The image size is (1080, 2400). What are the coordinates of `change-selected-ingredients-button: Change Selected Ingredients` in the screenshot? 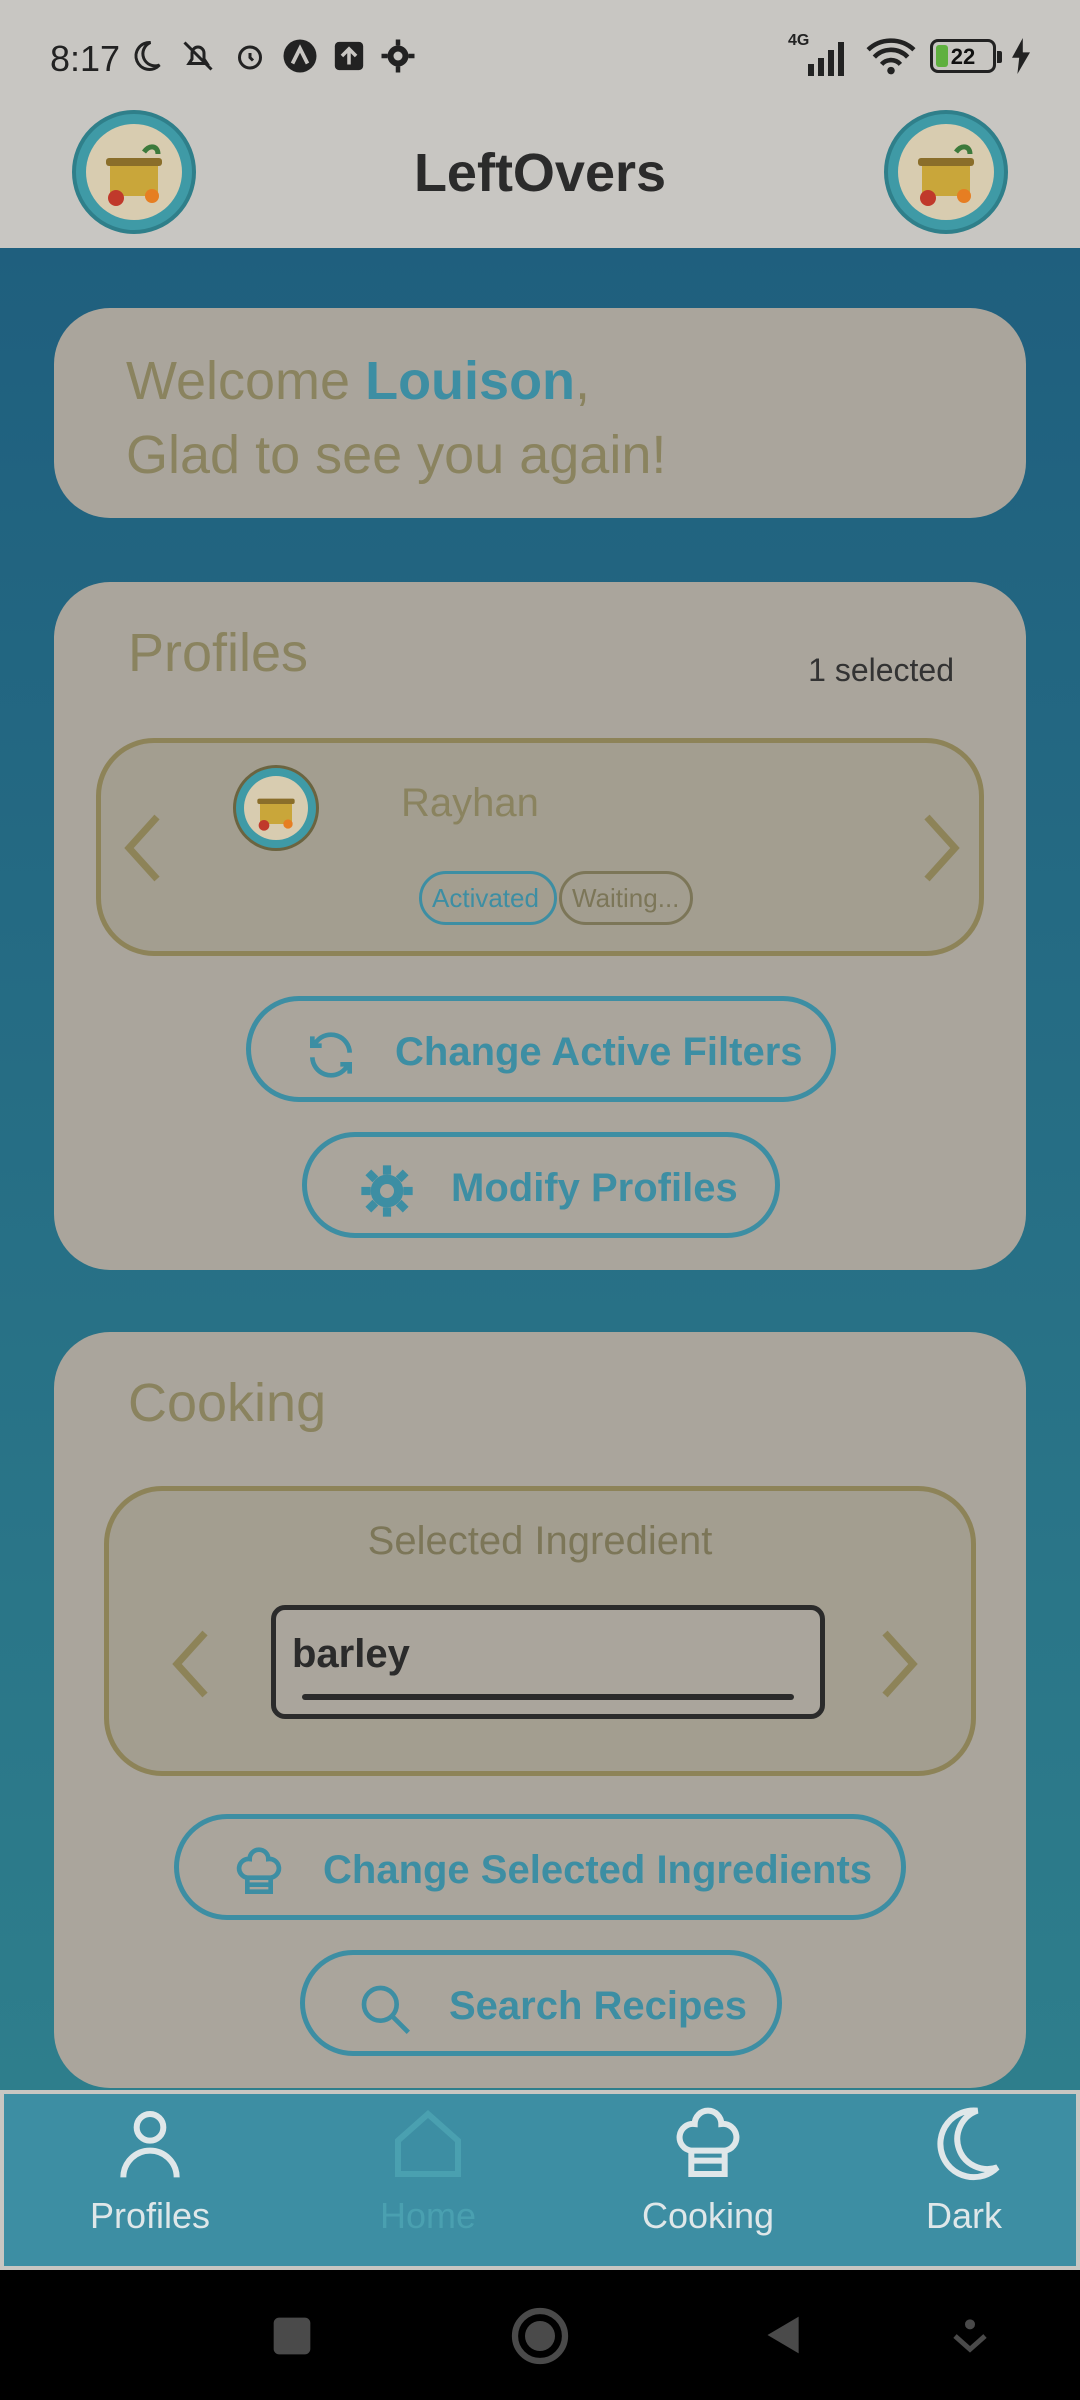 It's located at (540, 1867).